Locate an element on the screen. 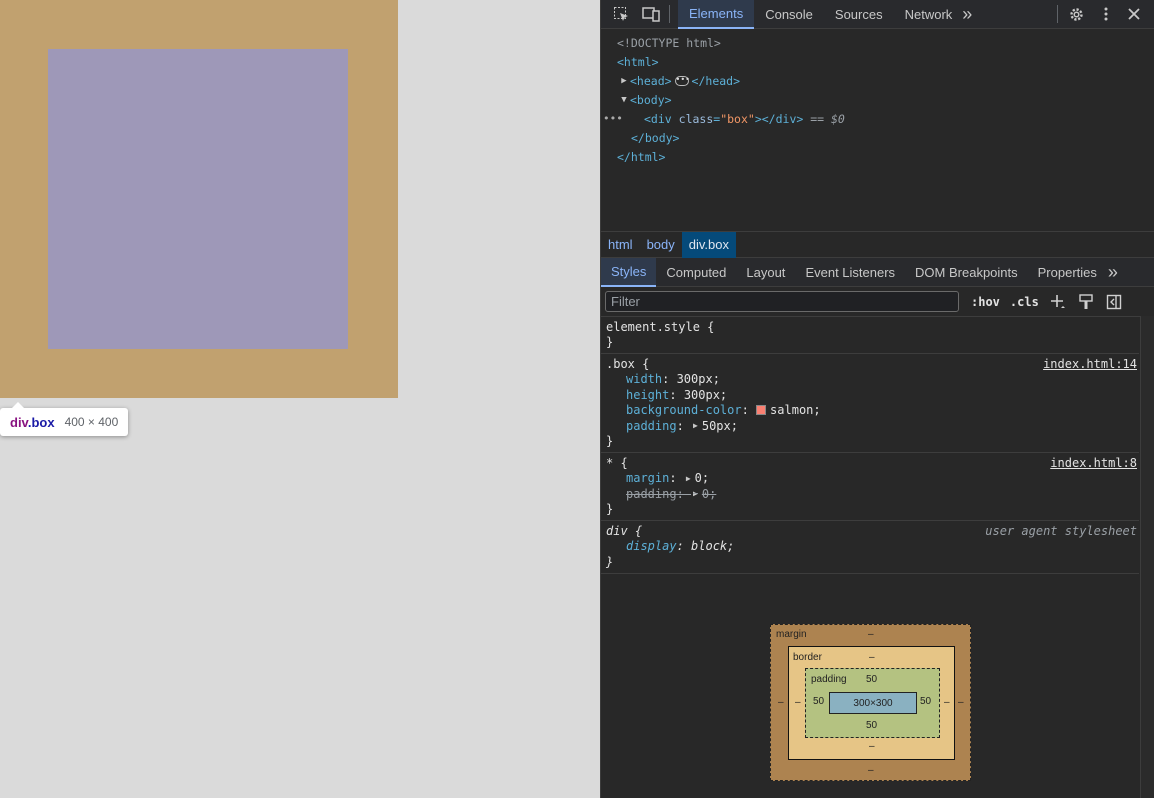 The height and width of the screenshot is (798, 1154). row-actions-ellipsis-icon: ••• is located at coordinates (613, 118).